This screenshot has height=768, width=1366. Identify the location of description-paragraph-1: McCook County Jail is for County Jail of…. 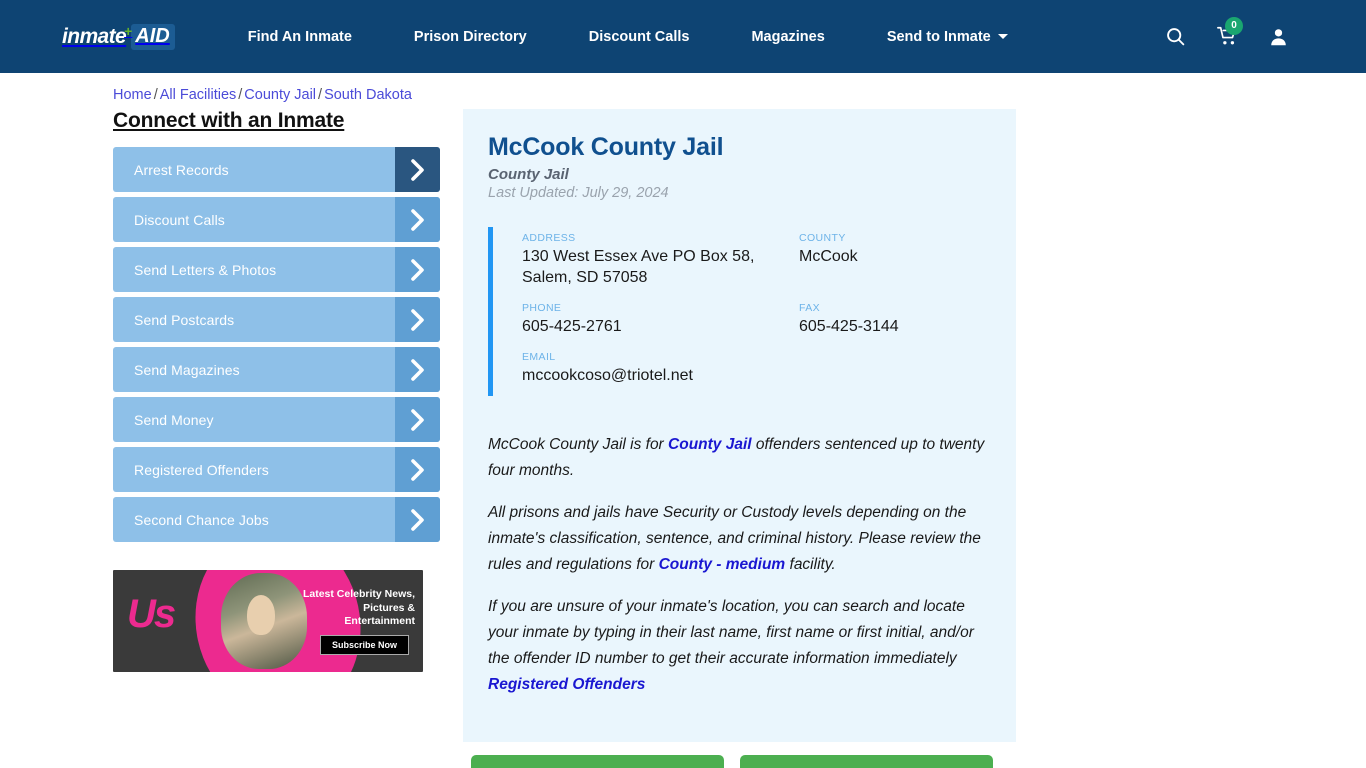
(738, 458).